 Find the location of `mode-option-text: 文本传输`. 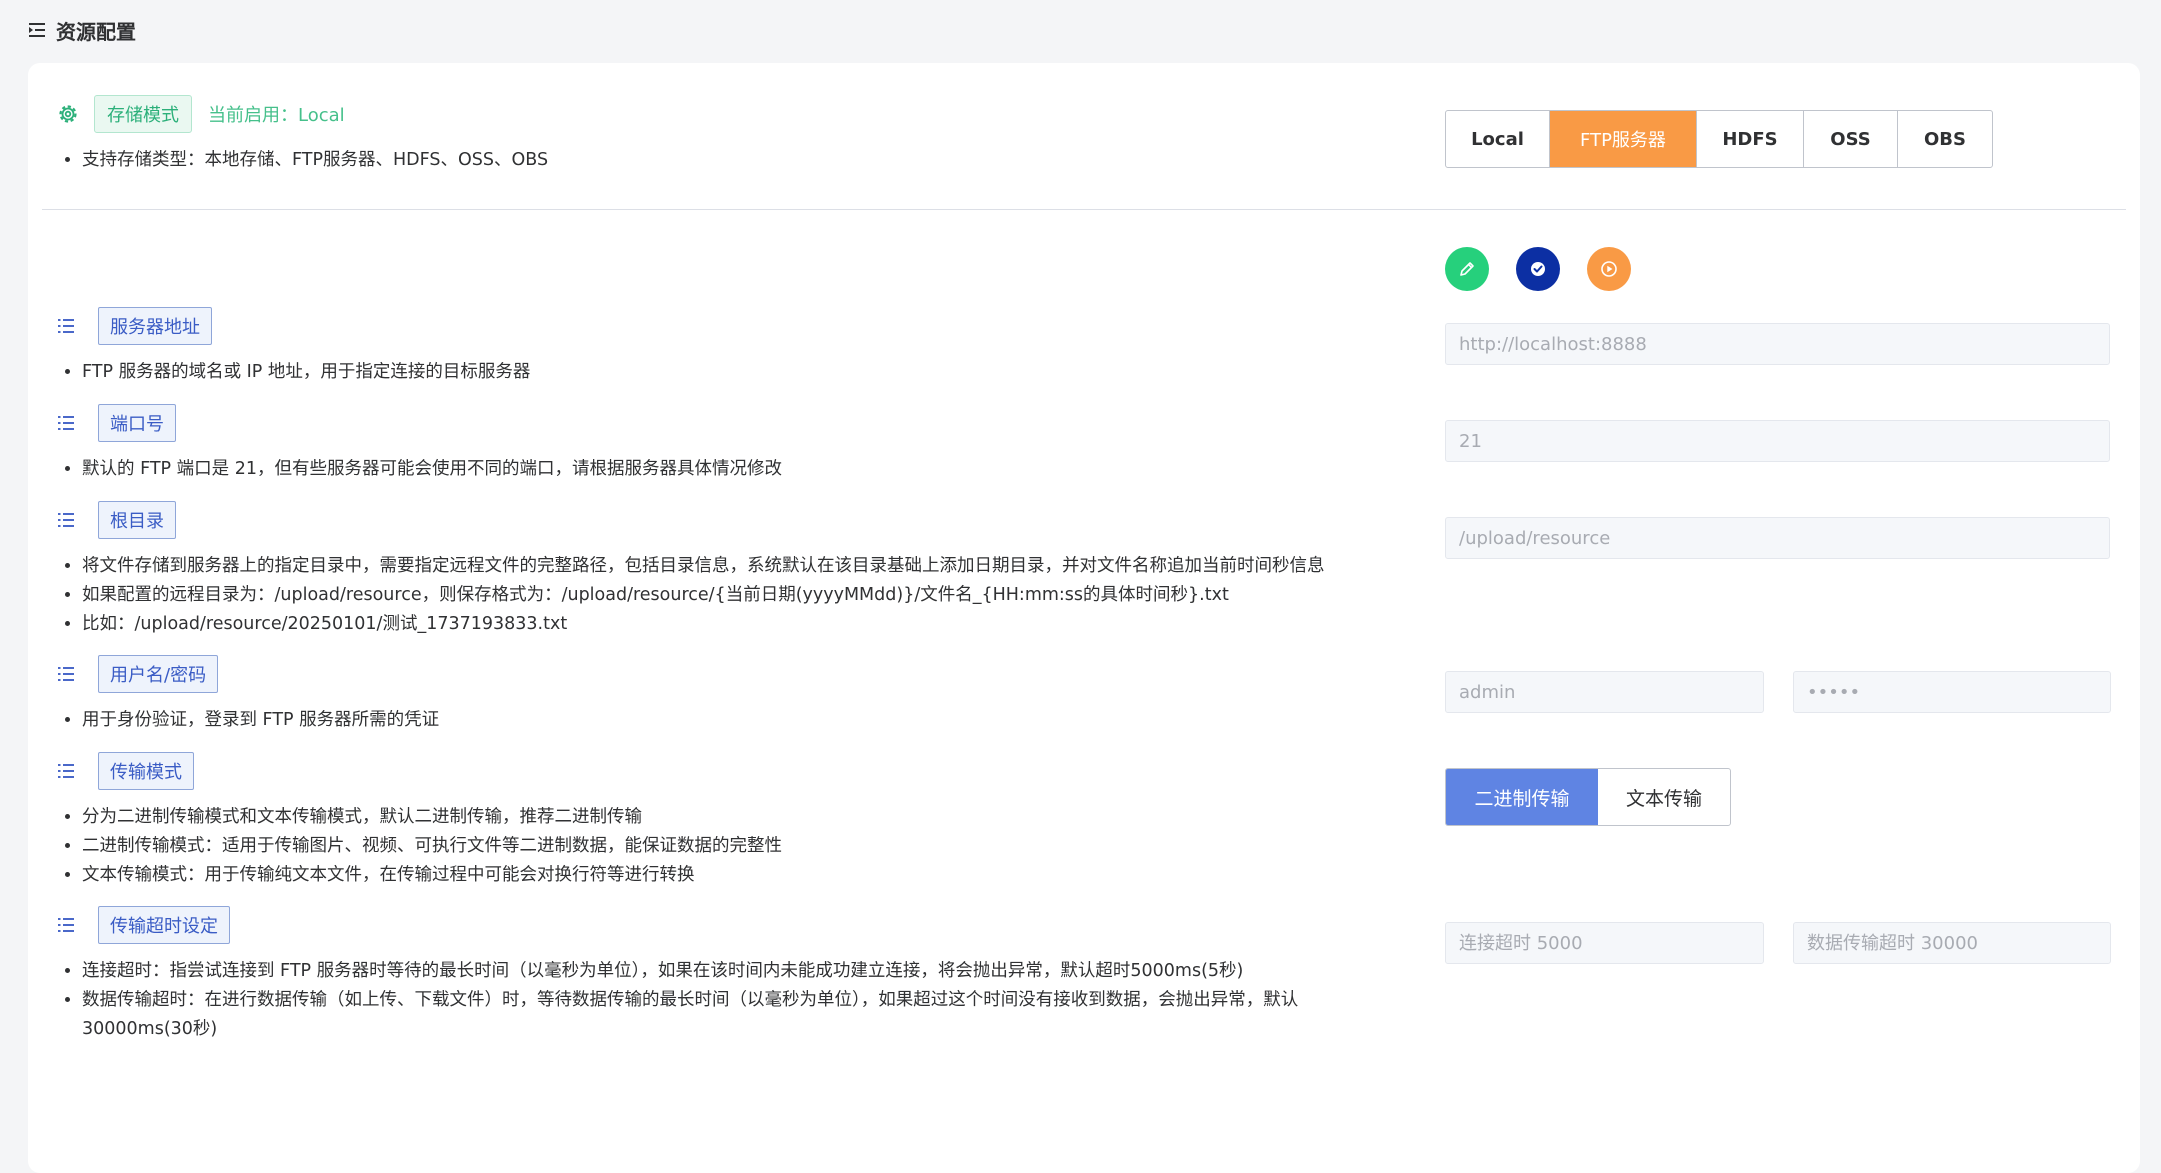

mode-option-text: 文本传输 is located at coordinates (1664, 797).